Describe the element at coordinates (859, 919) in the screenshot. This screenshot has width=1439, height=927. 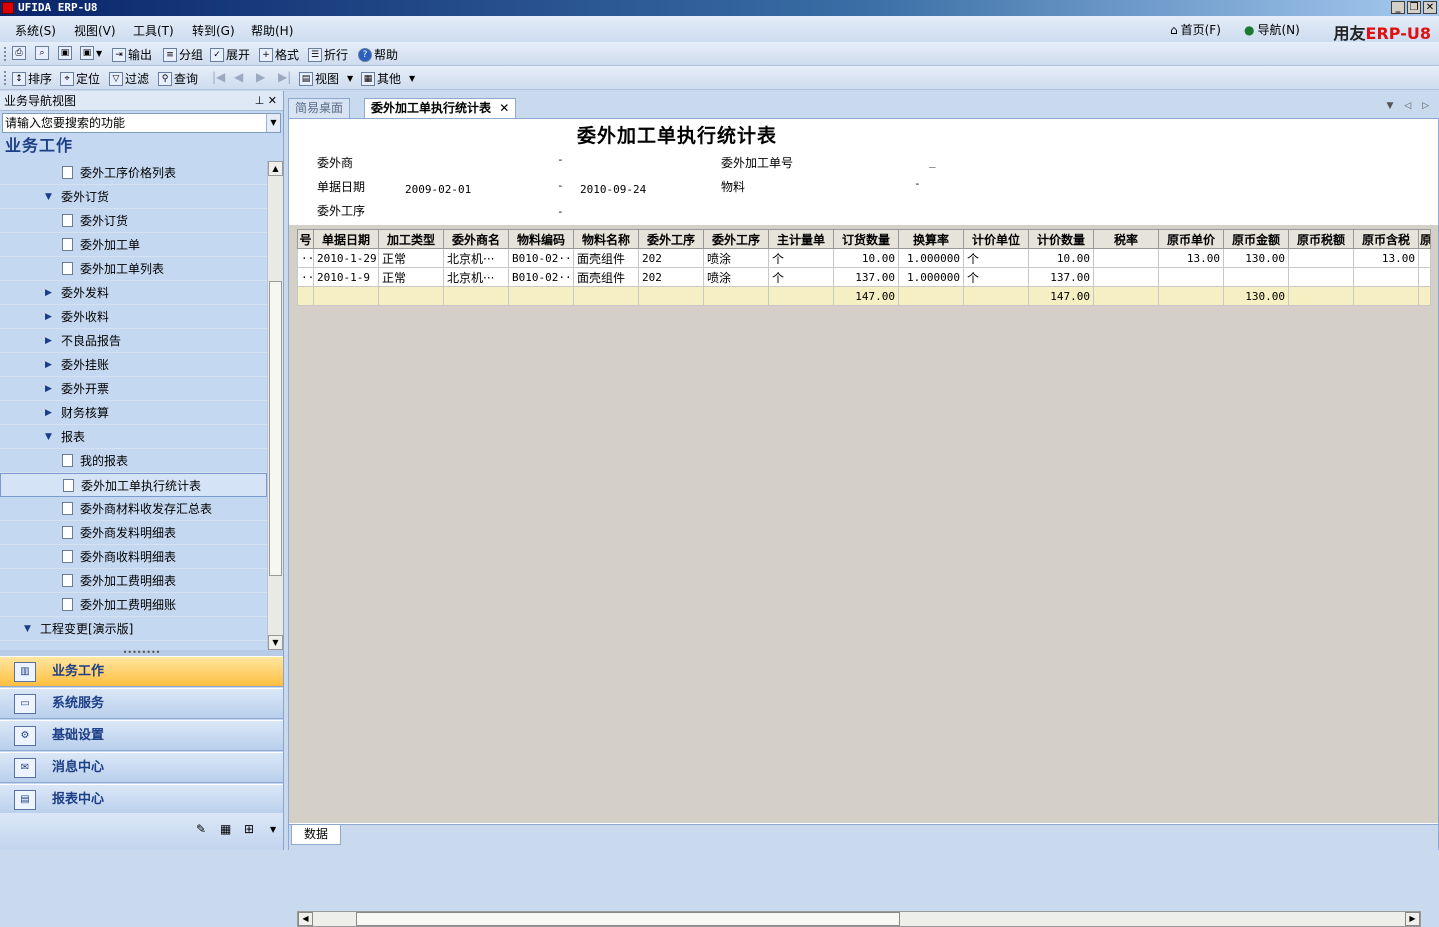
I see `grid-hscrollbar: ◀ ▶` at that location.